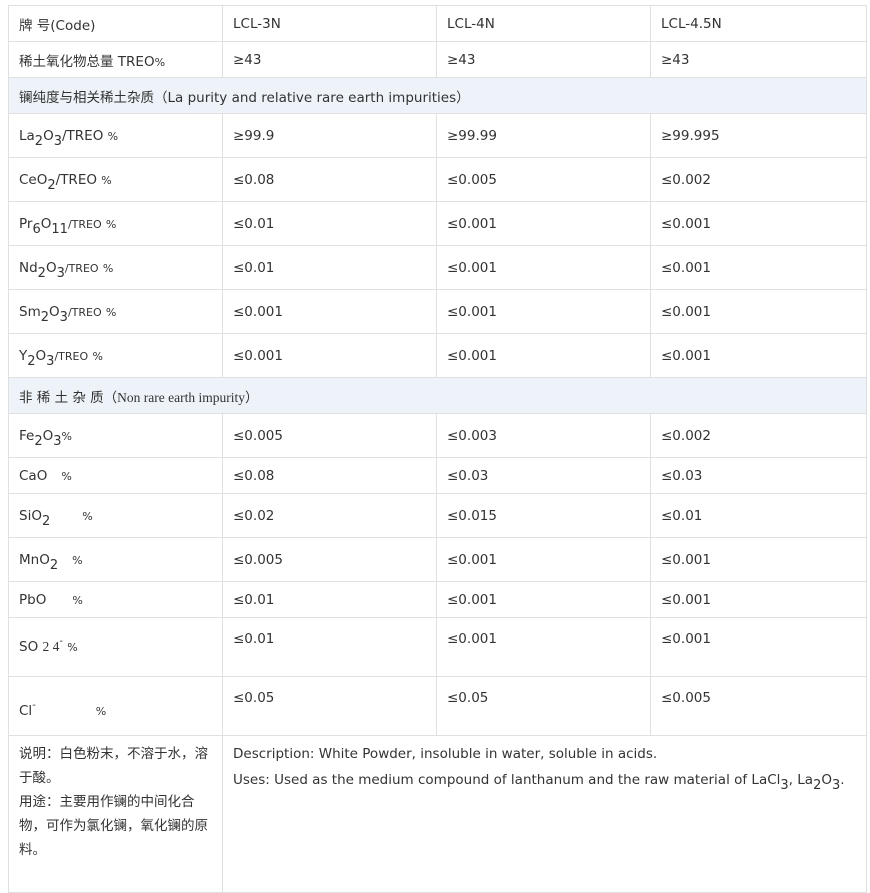  Describe the element at coordinates (113, 826) in the screenshot. I see `uses-cn-text: 用途：主要用作镧的中间化合物，可作为氯化镧，氧化镧的原料。` at that location.